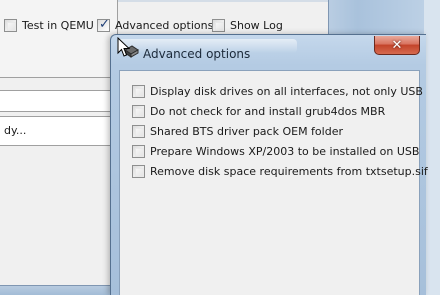  I want to click on dialog-title: Advanced options, so click(197, 54).